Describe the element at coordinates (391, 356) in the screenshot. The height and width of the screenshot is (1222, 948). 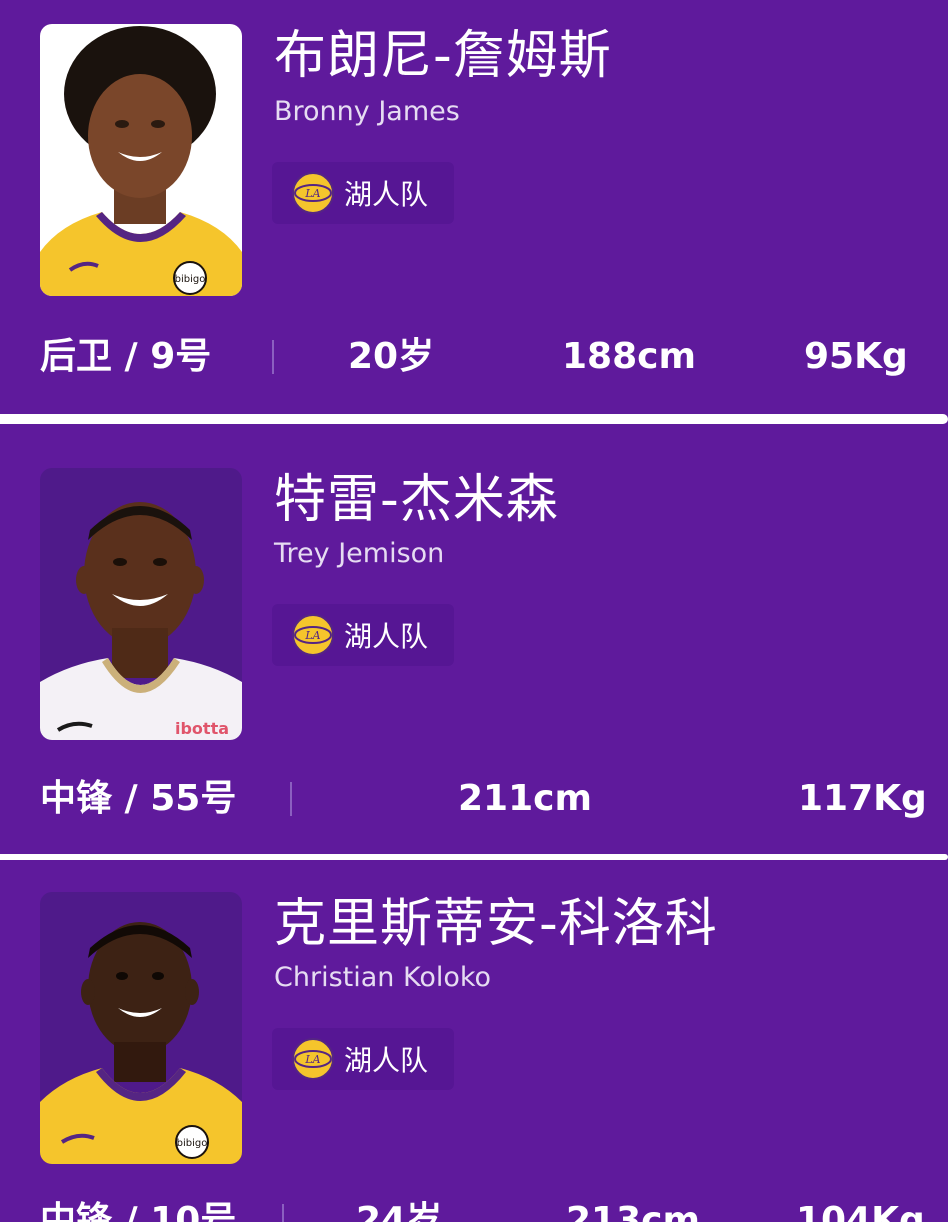
I see `player-age: 20岁` at that location.